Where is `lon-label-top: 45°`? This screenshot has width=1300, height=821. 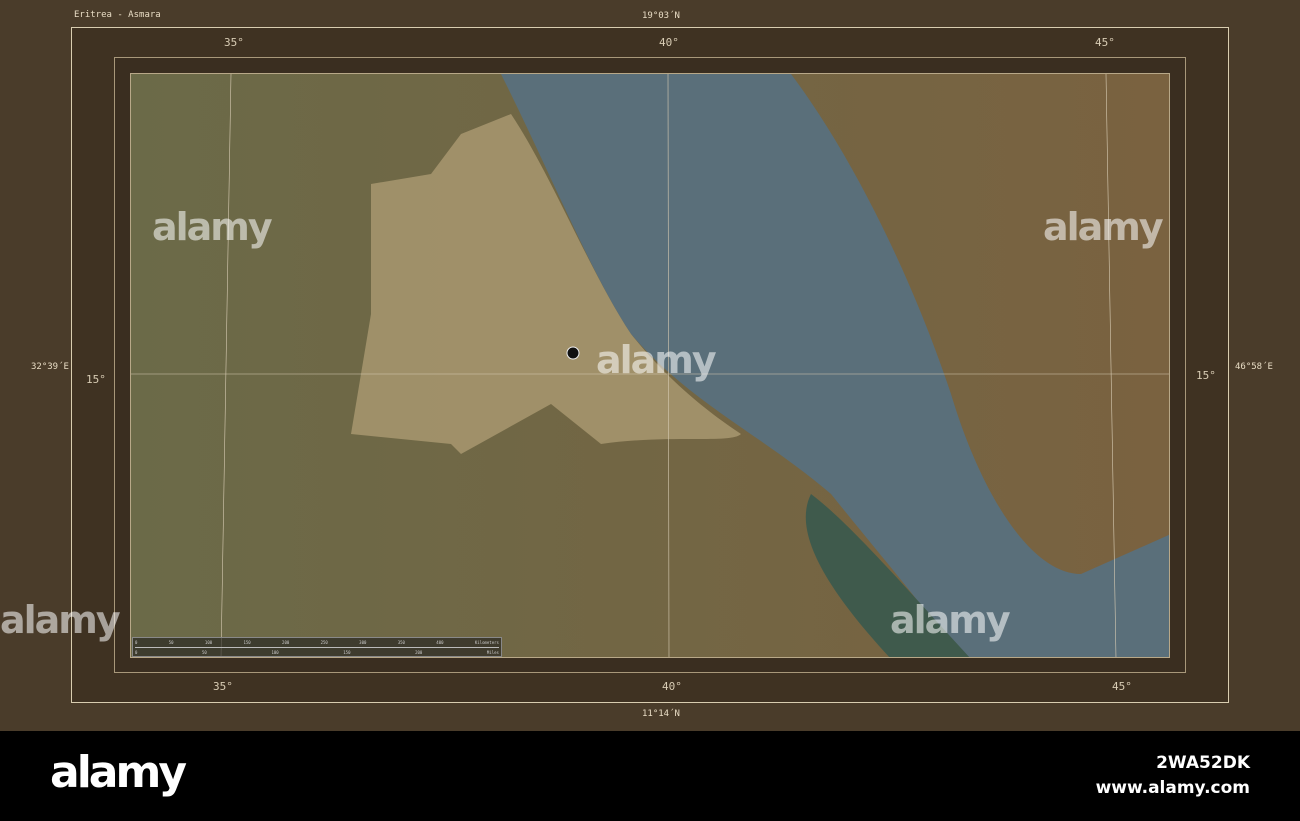
lon-label-top: 45° is located at coordinates (1105, 42).